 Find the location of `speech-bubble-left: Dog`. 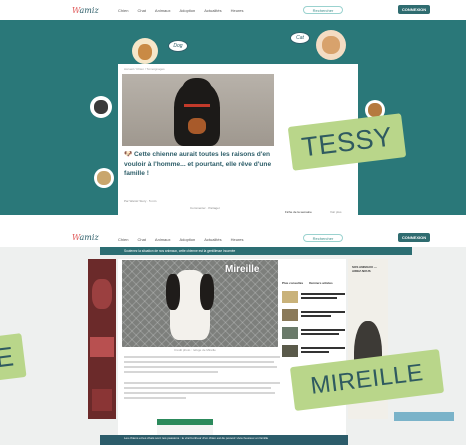

speech-bubble-left: Dog is located at coordinates (178, 46).